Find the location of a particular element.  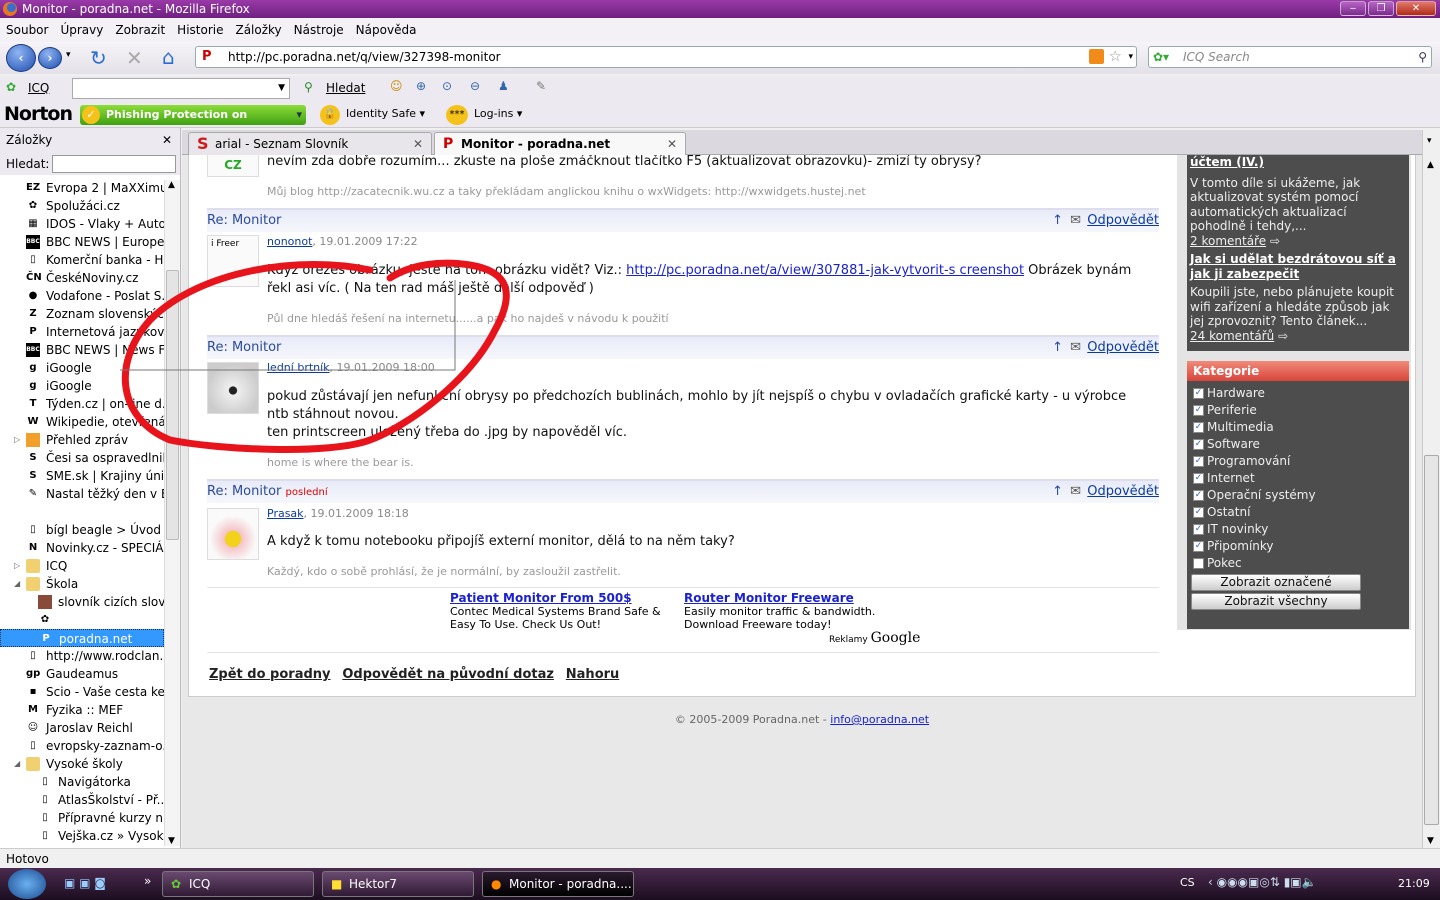

bookmark-item: ▯ Navigátorka is located at coordinates (82, 782).